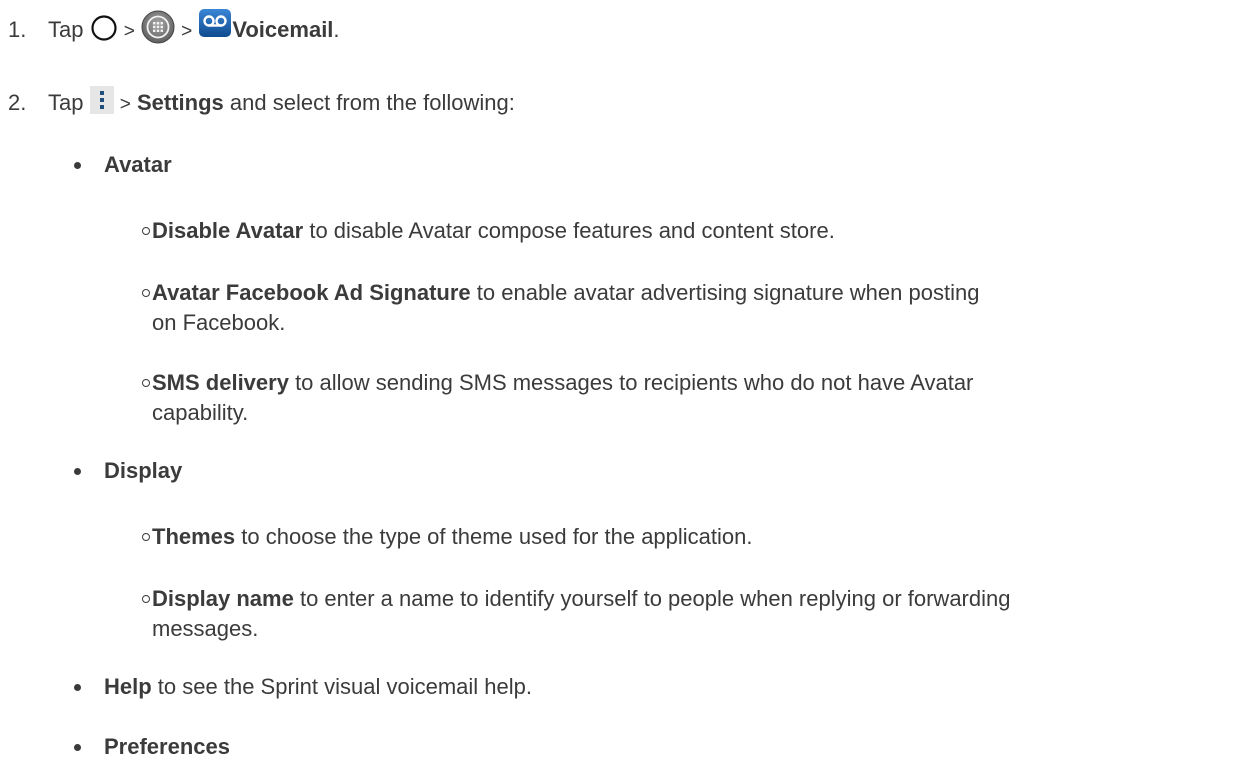  Describe the element at coordinates (138, 164) in the screenshot. I see `group-title: Avatar` at that location.